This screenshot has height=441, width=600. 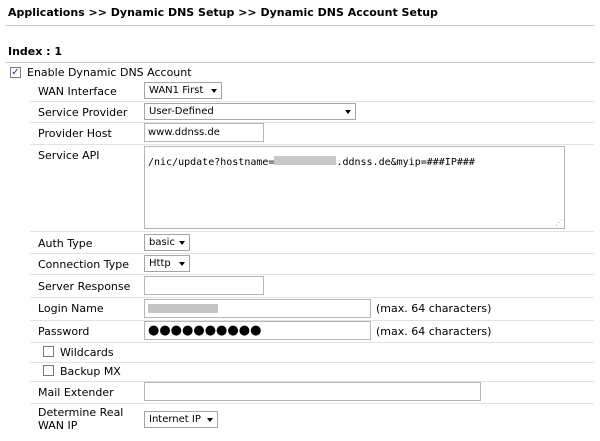 What do you see at coordinates (81, 412) in the screenshot?
I see `determine-wan-ip-label-line1: Determine Real` at bounding box center [81, 412].